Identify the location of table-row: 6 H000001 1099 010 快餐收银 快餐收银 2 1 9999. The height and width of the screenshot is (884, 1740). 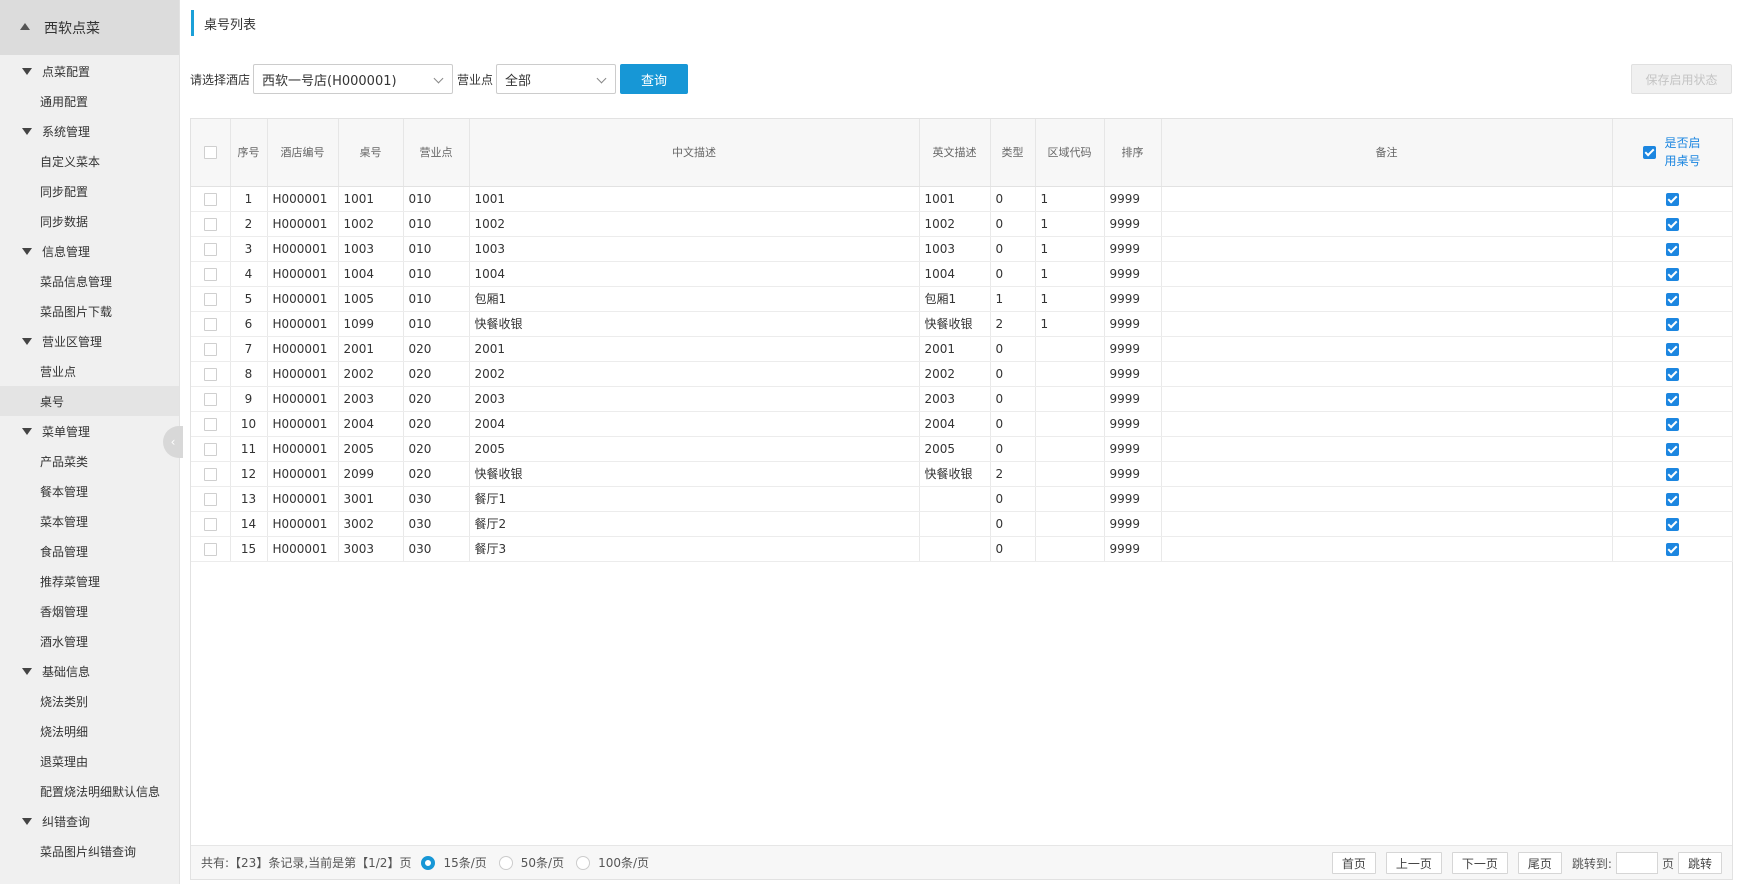
(962, 324).